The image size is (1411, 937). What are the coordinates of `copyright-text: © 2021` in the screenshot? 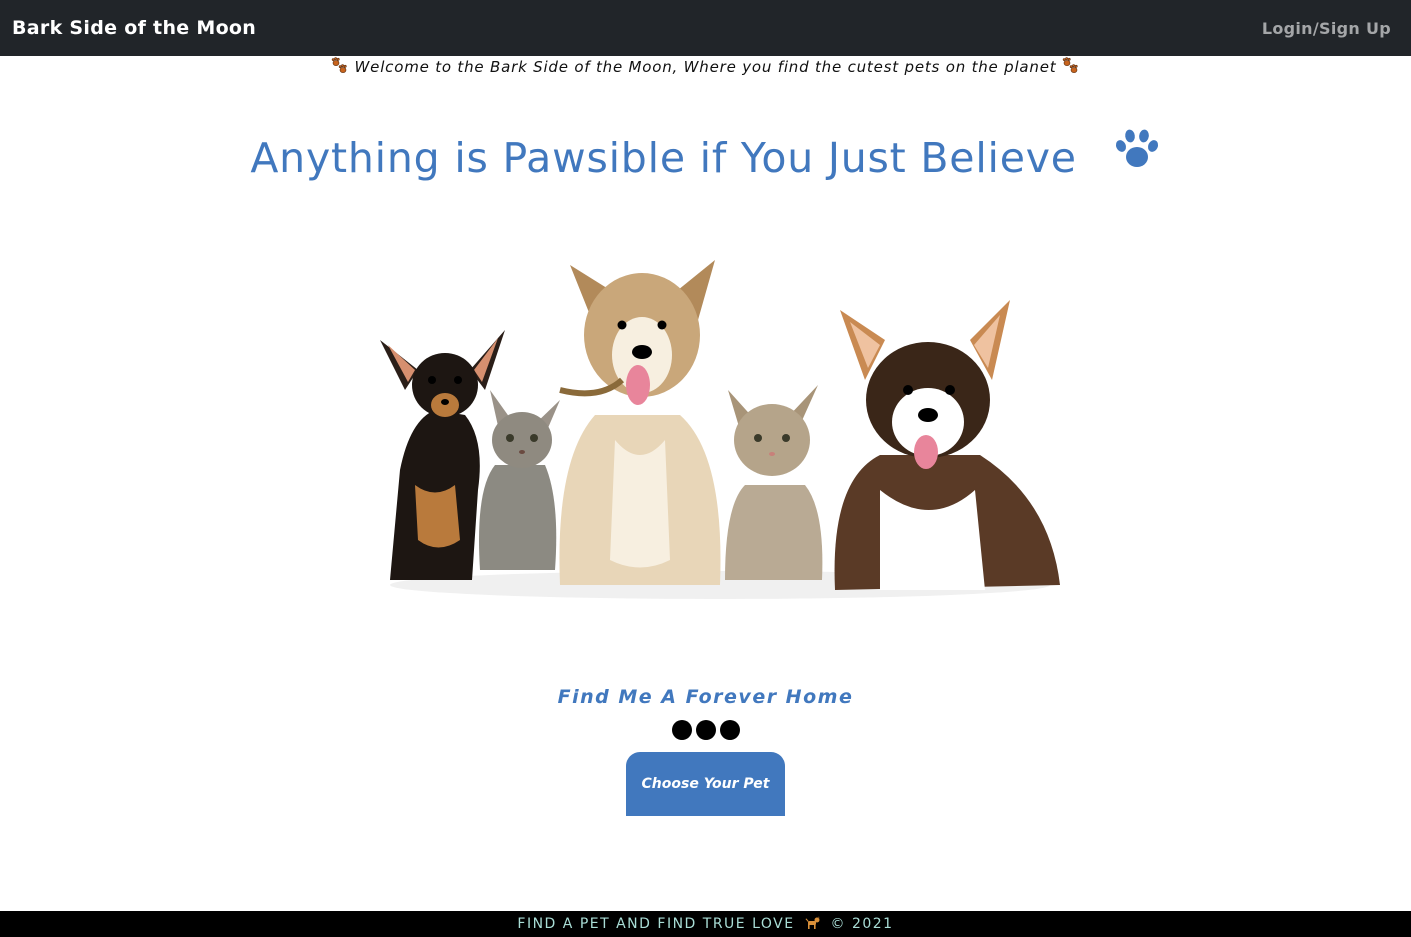 It's located at (862, 924).